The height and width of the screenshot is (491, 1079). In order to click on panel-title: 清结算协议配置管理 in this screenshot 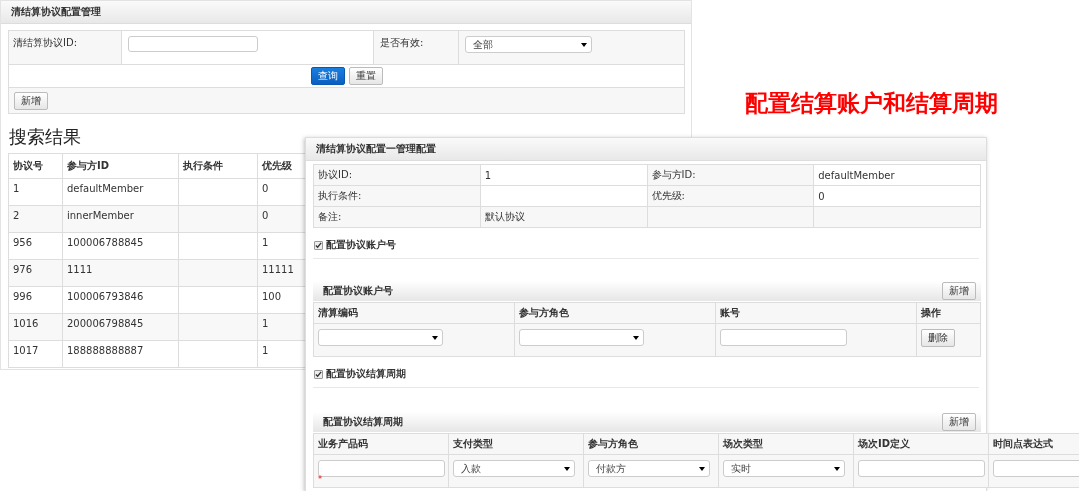, I will do `click(56, 12)`.